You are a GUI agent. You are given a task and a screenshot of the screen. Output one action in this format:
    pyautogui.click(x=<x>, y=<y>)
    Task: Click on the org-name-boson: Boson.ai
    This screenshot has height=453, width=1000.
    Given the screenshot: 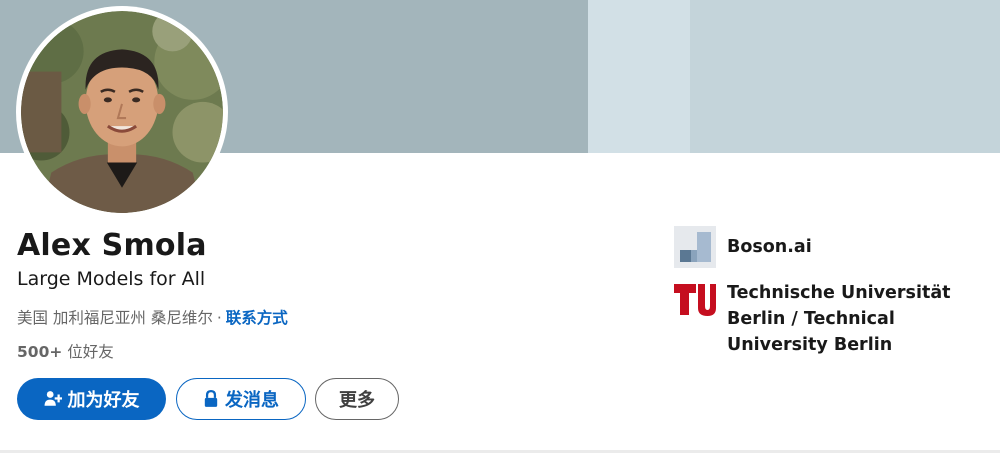 What is the action you would take?
    pyautogui.click(x=769, y=247)
    